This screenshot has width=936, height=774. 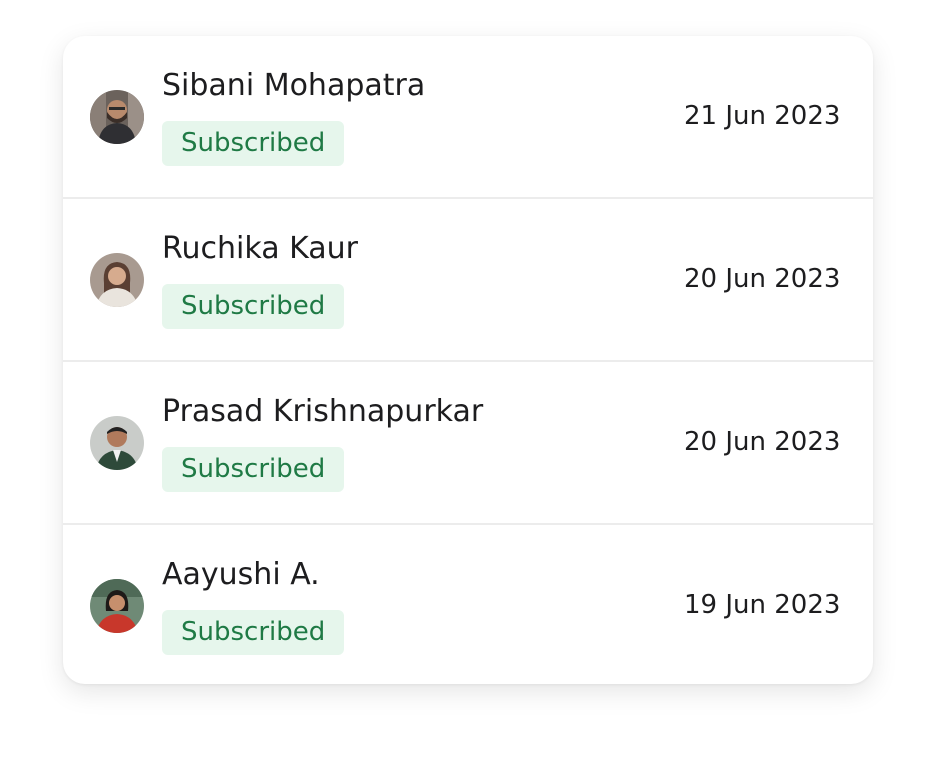 I want to click on subscribed-date: 21 Jun 2023, so click(x=762, y=116).